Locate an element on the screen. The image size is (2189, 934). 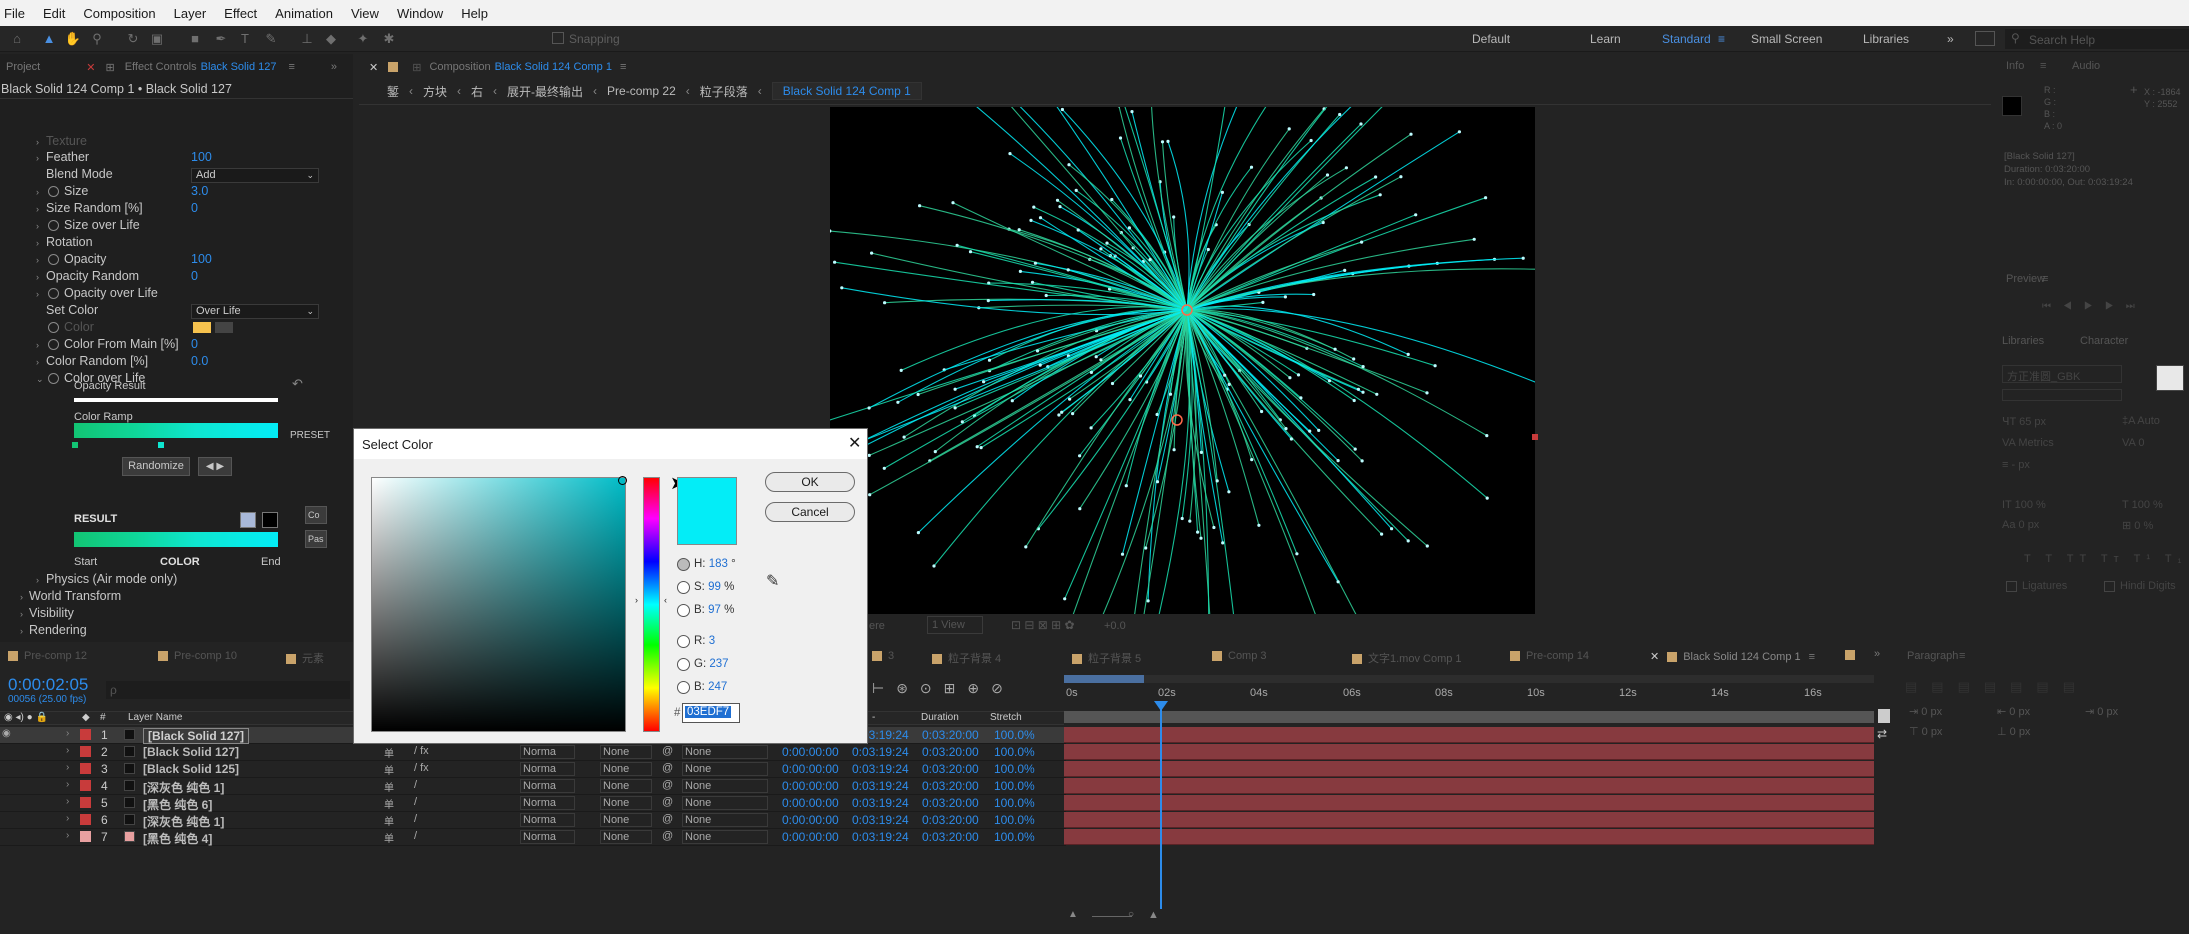
menu-effect: Effect is located at coordinates (240, 13).